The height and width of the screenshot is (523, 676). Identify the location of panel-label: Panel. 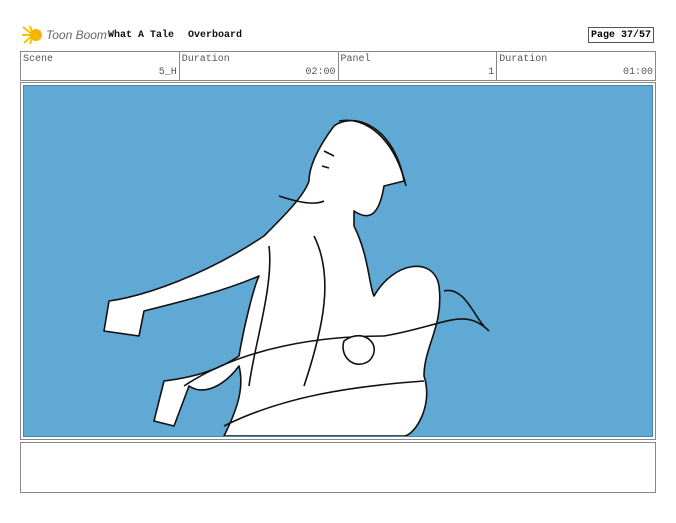
(355, 59).